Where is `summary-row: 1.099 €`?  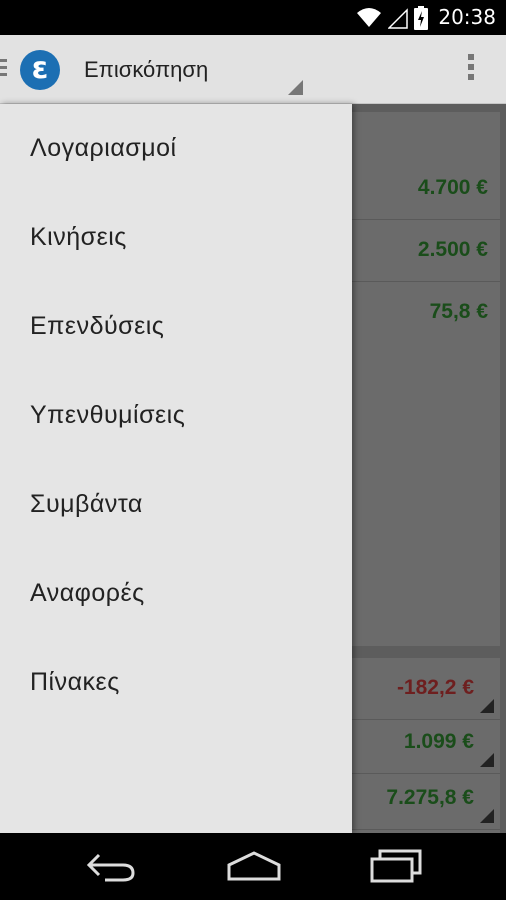 summary-row: 1.099 € is located at coordinates (426, 743).